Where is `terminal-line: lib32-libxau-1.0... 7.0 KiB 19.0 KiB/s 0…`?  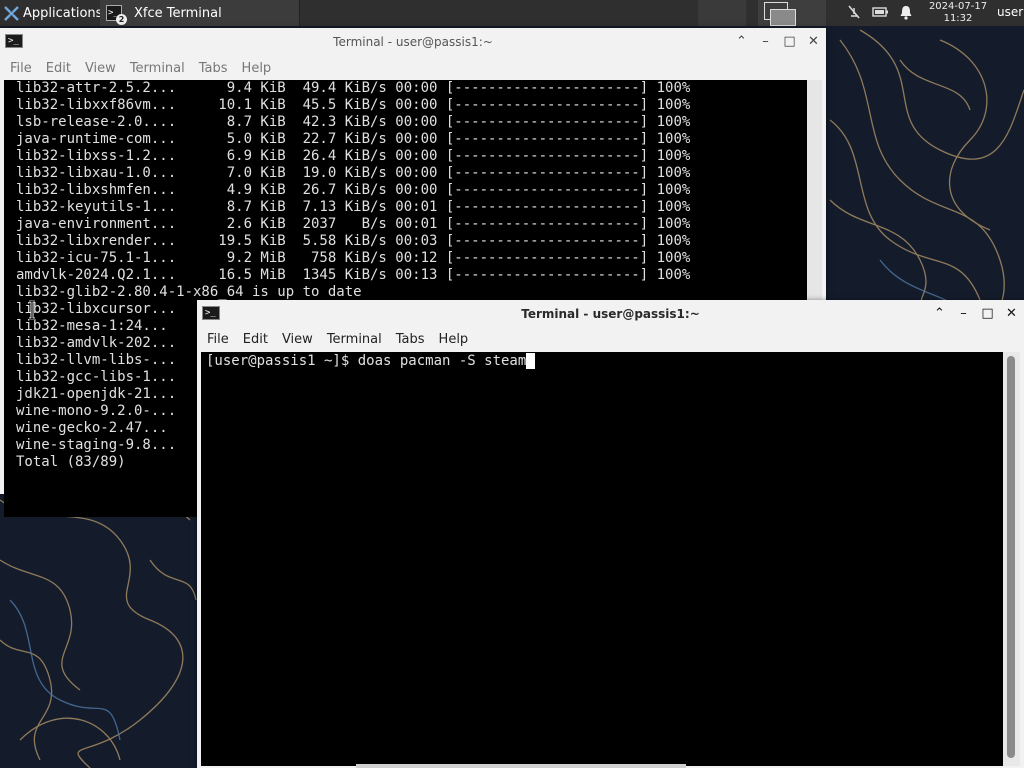 terminal-line: lib32-libxau-1.0... 7.0 KiB 19.0 KiB/s 0… is located at coordinates (353, 173).